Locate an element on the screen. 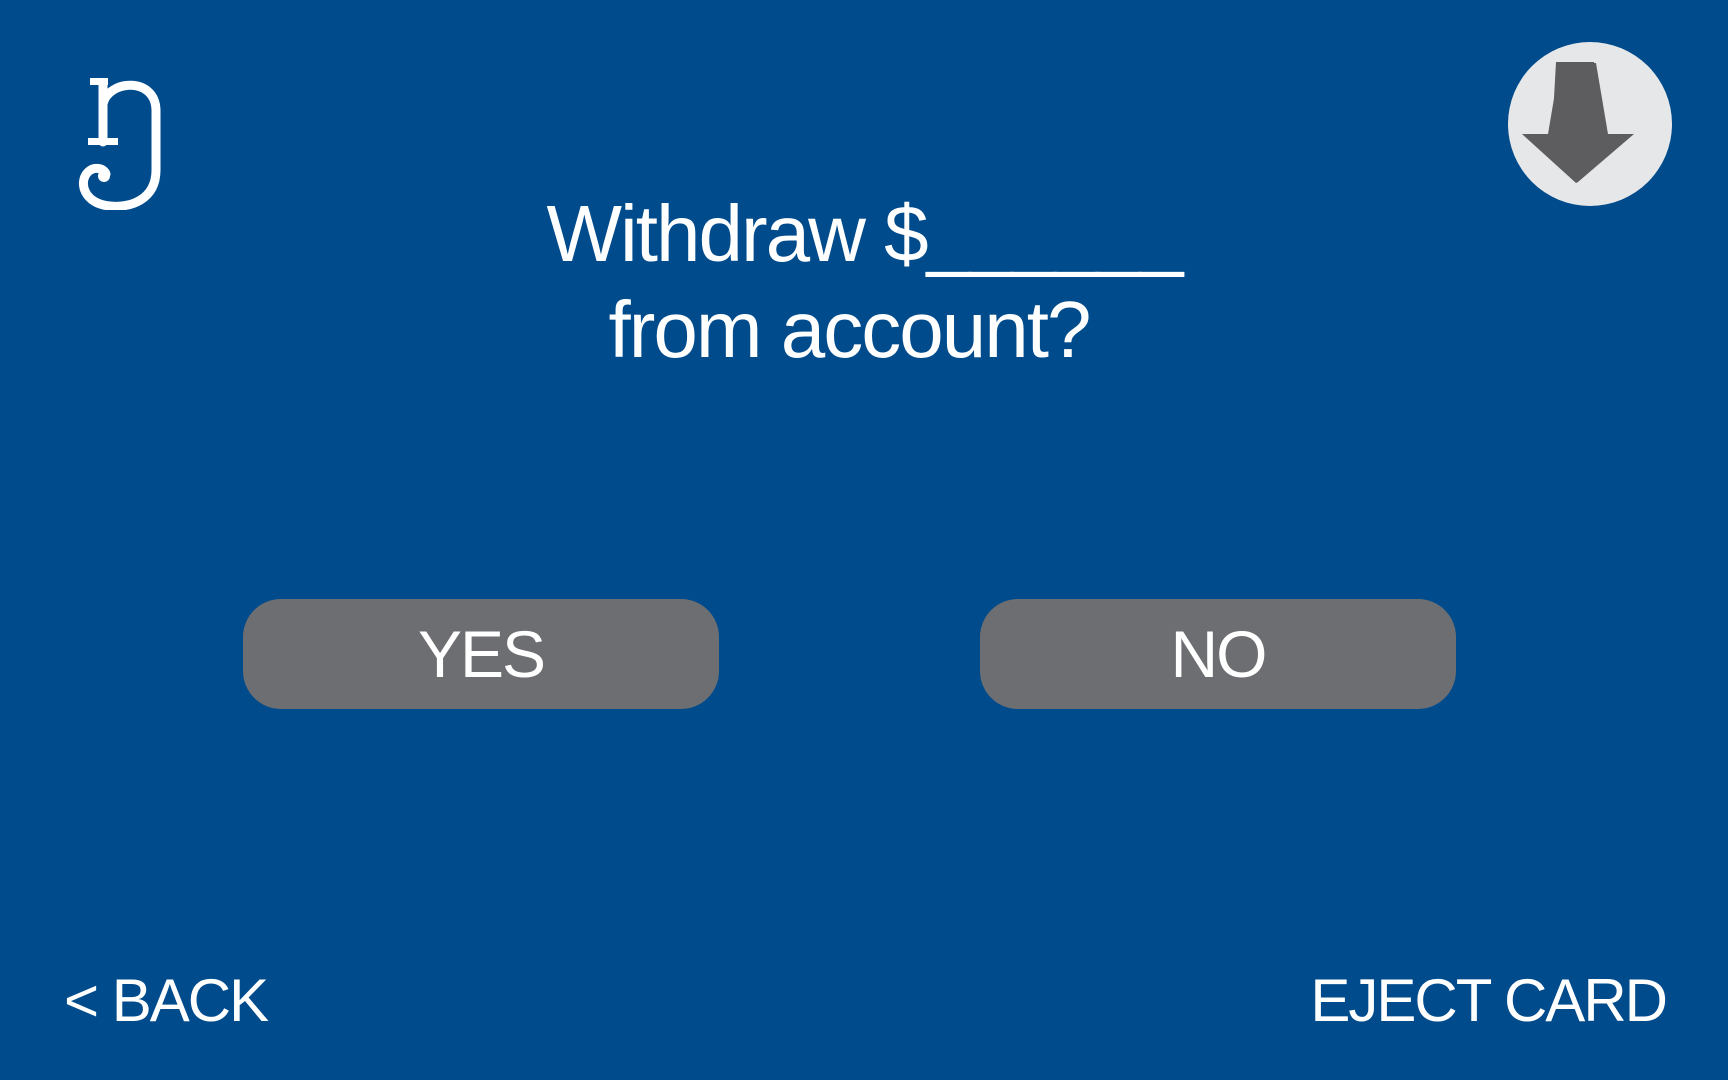  prompt-line-1: Withdraw $______ is located at coordinates (864, 233).